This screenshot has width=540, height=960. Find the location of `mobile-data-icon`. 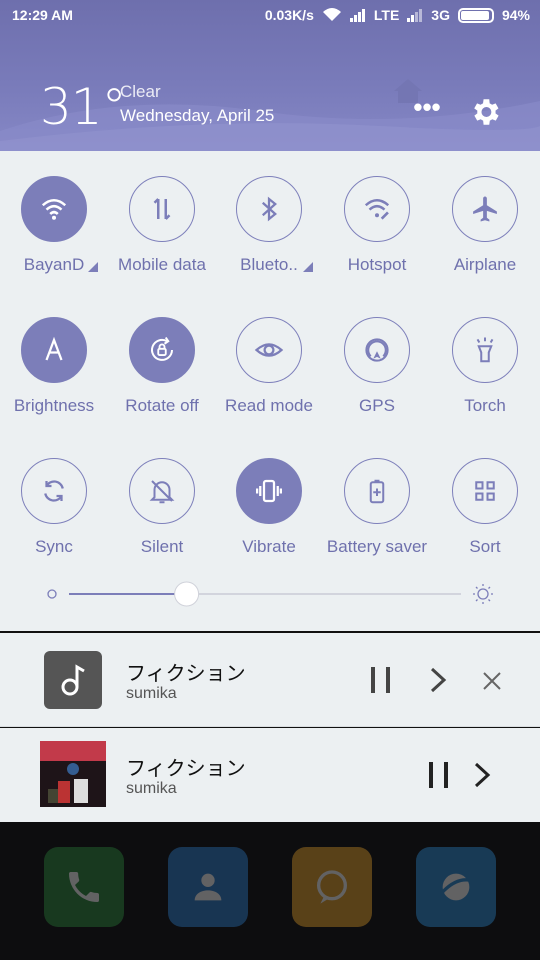

mobile-data-icon is located at coordinates (162, 209).